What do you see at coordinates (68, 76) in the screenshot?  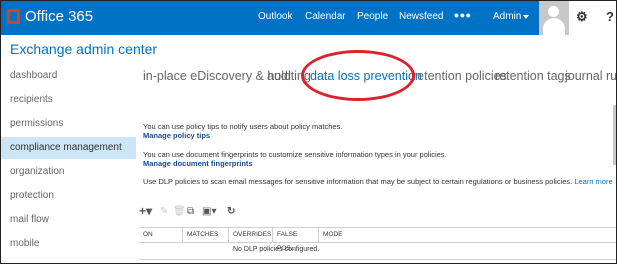 I see `sidebar-item-dashboard: dashboard` at bounding box center [68, 76].